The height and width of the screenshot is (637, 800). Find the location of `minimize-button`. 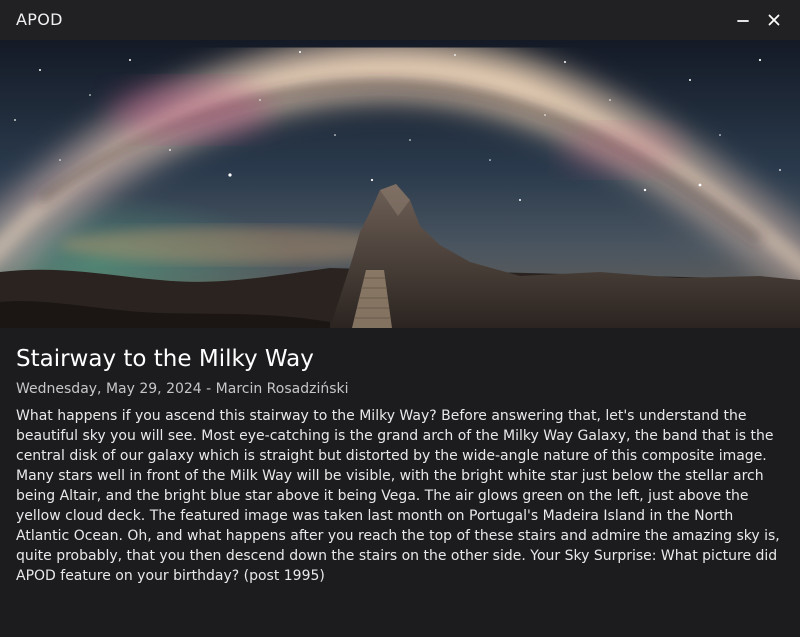

minimize-button is located at coordinates (743, 20).